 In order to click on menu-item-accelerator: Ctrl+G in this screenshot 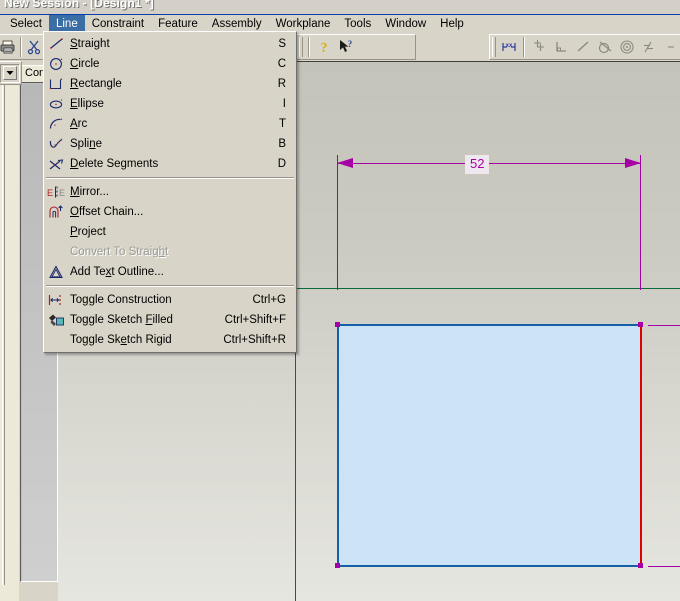, I will do `click(269, 300)`.